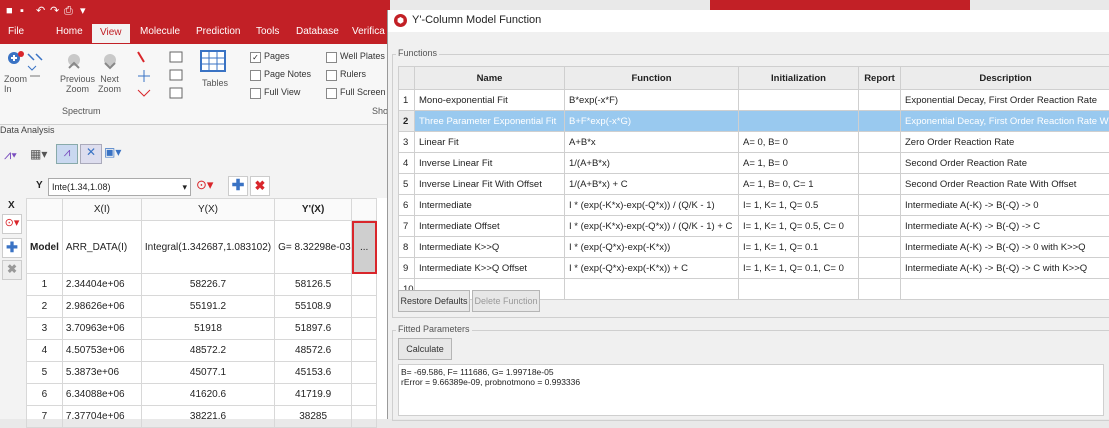 Image resolution: width=1109 pixels, height=428 pixels. What do you see at coordinates (177, 58) in the screenshot?
I see `layout-tools-icon` at bounding box center [177, 58].